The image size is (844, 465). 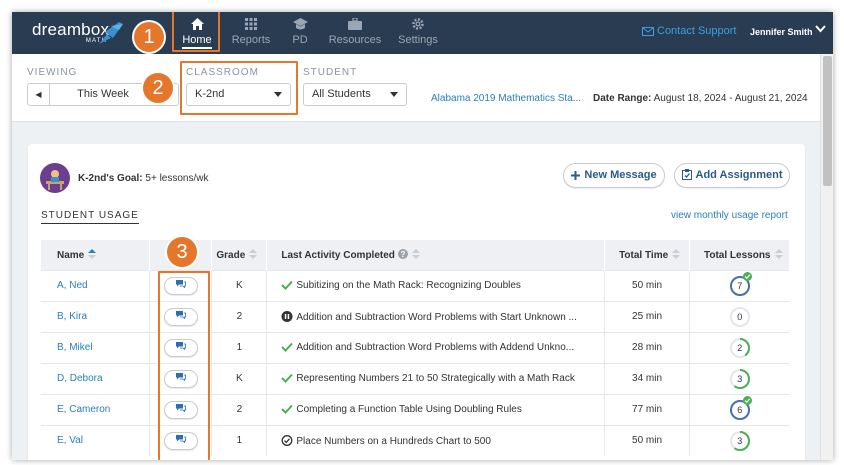 What do you see at coordinates (644, 255) in the screenshot?
I see `col-total-time-label: Total Time` at bounding box center [644, 255].